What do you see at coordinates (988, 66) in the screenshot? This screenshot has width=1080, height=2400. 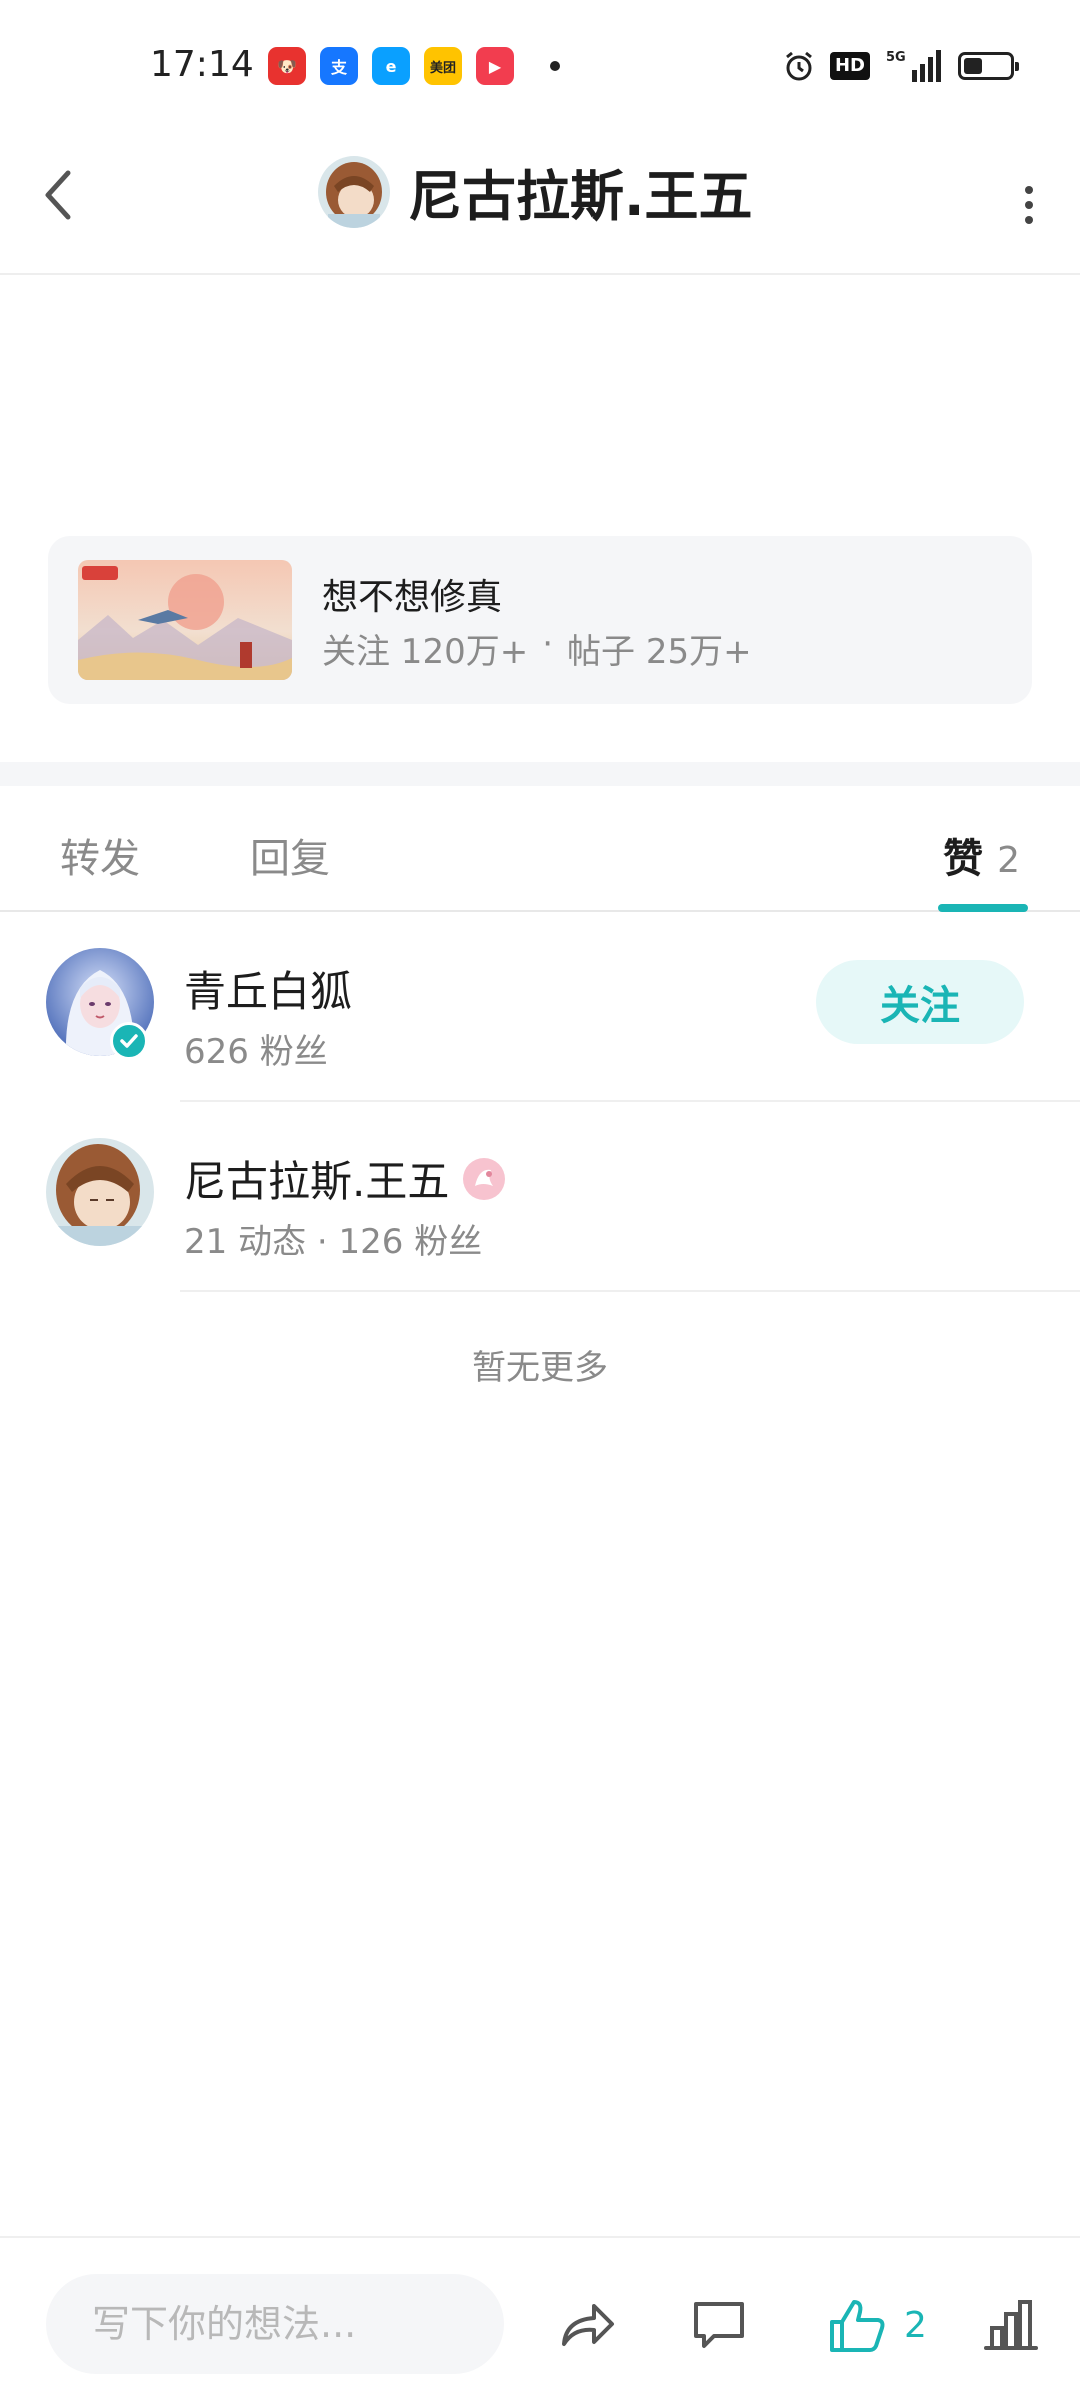 I see `battery-icon` at bounding box center [988, 66].